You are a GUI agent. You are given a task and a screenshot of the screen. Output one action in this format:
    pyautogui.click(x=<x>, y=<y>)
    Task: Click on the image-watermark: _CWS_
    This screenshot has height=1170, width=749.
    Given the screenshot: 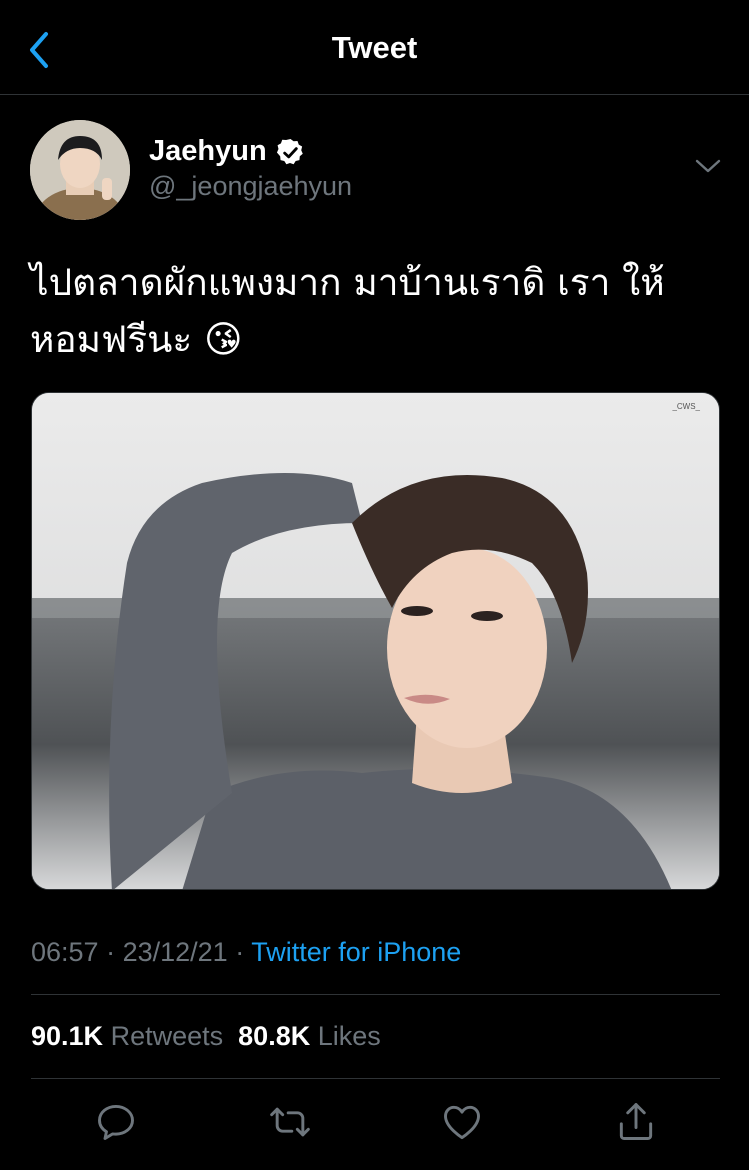 What is the action you would take?
    pyautogui.click(x=685, y=406)
    